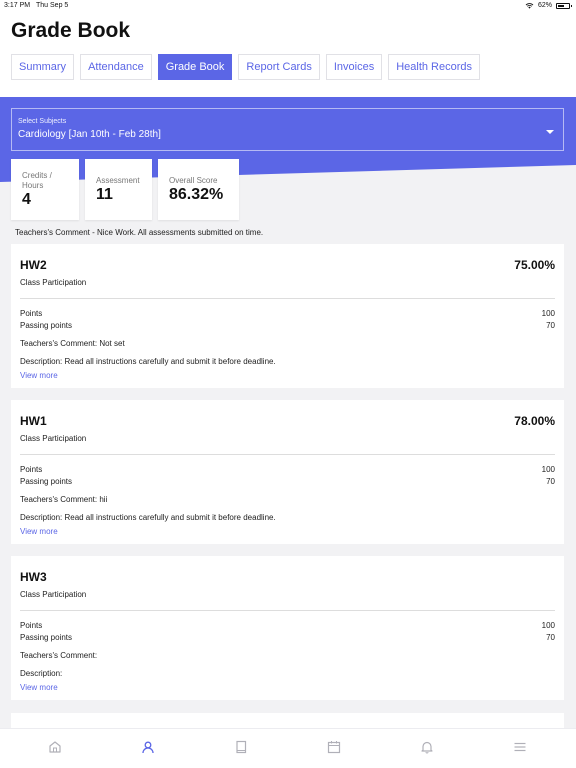 Image resolution: width=576 pixels, height=768 pixels. Describe the element at coordinates (564, 5) in the screenshot. I see `battery-icon` at that location.